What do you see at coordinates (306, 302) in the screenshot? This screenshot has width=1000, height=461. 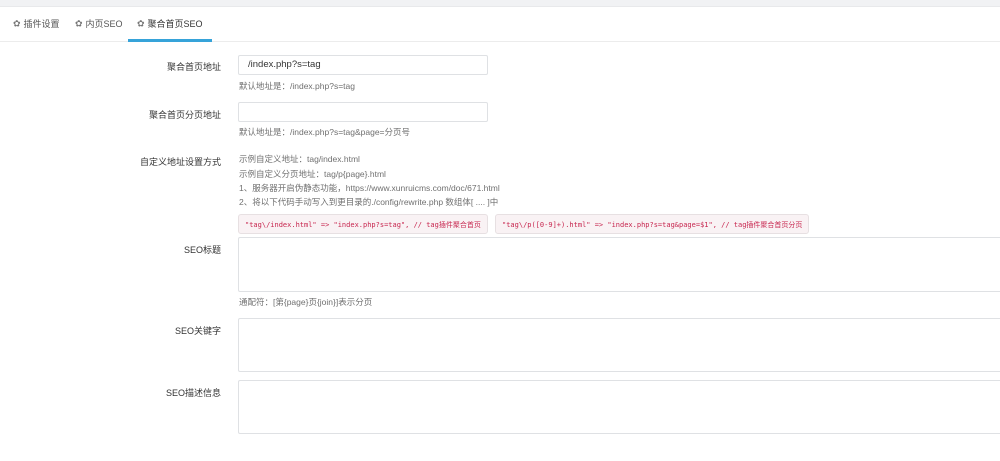 I see `seo-title-help: 通配符：[第{page}页{join}]表示分页` at bounding box center [306, 302].